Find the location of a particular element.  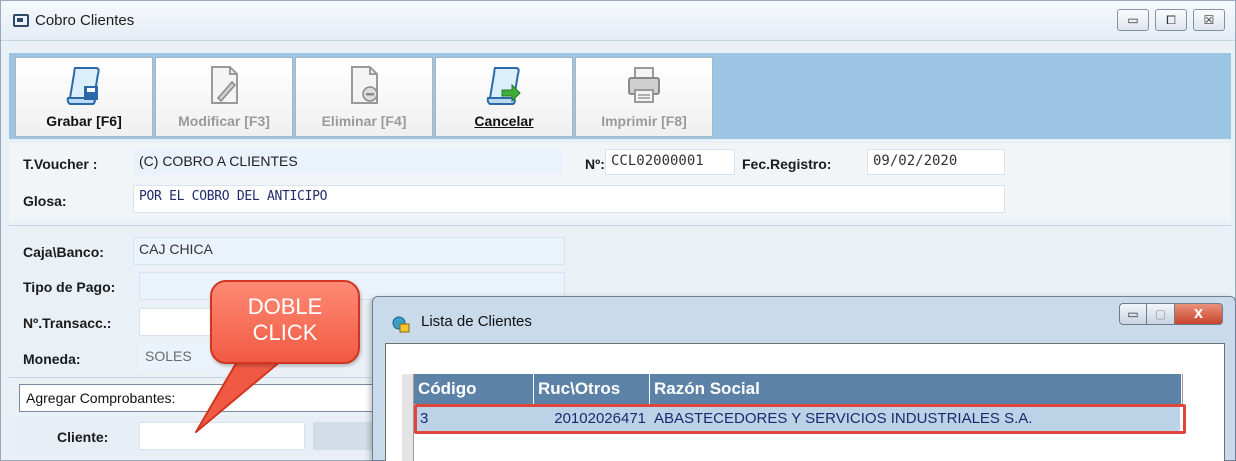

edit-document-icon is located at coordinates (224, 85).